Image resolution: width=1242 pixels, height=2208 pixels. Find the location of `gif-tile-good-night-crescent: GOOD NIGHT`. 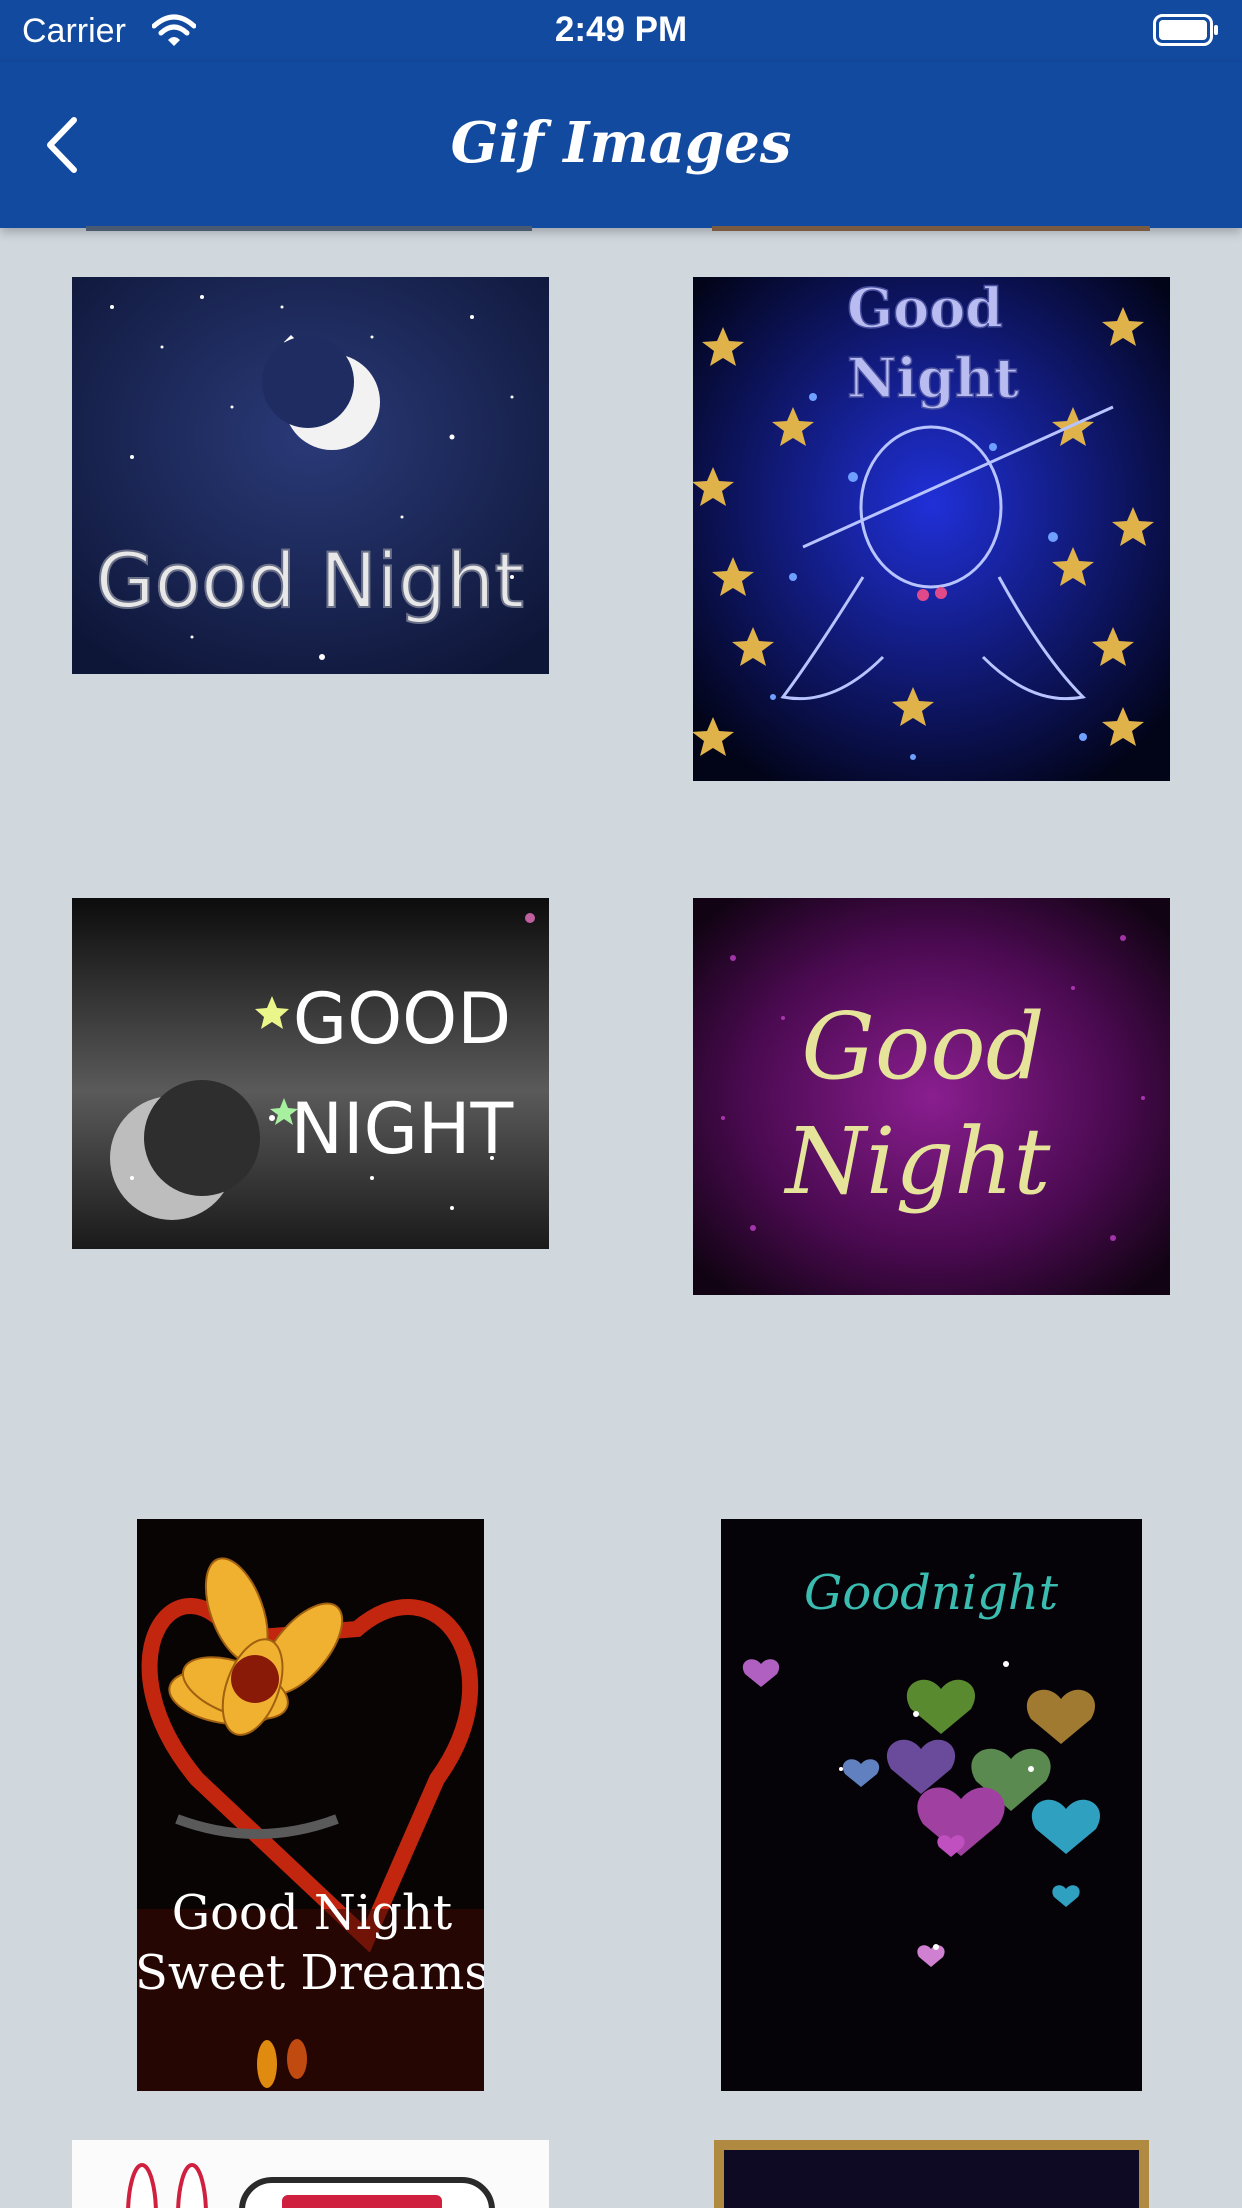

gif-tile-good-night-crescent: GOOD NIGHT is located at coordinates (310, 1073).